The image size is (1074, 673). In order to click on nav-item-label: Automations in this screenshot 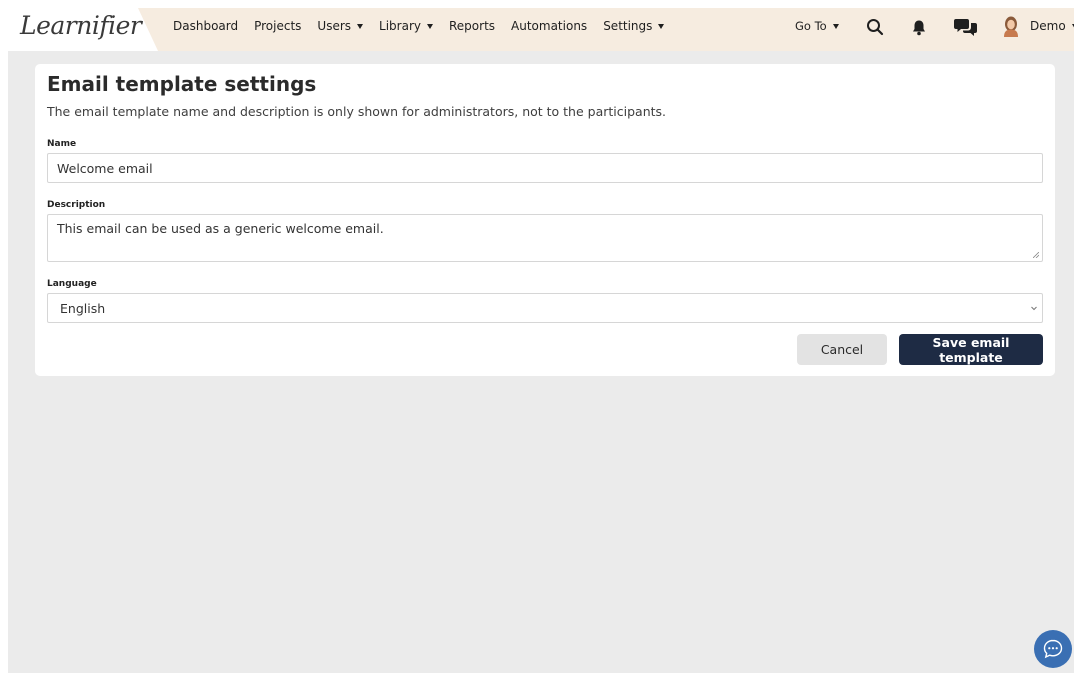, I will do `click(549, 26)`.